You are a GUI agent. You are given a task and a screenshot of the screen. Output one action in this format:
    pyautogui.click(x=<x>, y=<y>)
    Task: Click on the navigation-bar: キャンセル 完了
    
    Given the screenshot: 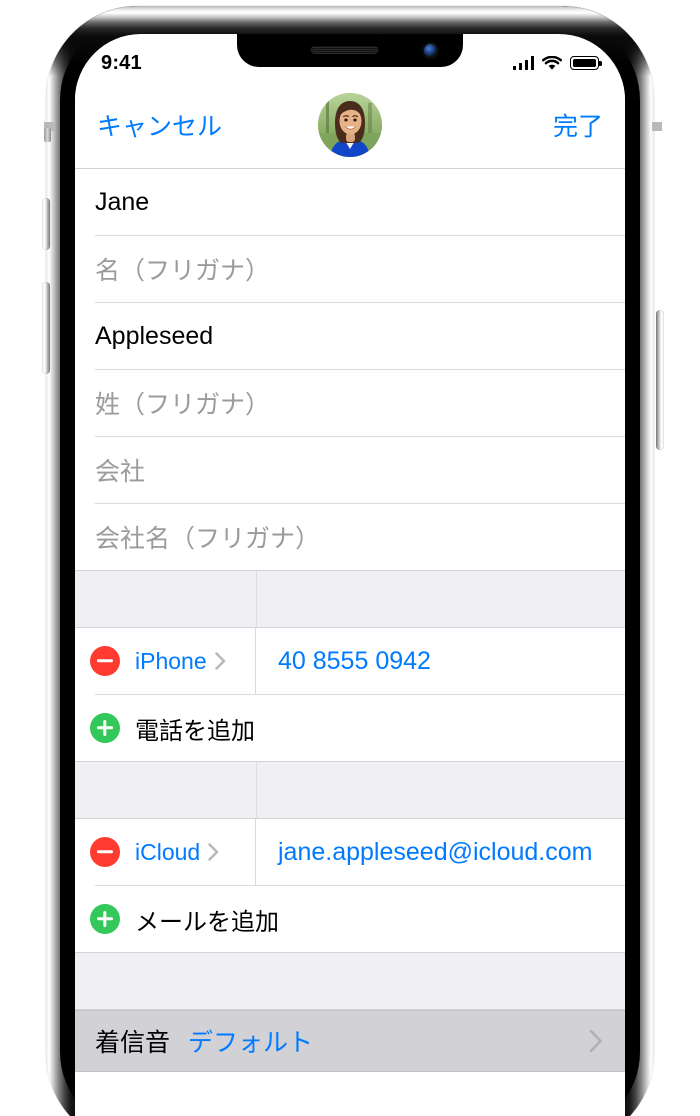 What is the action you would take?
    pyautogui.click(x=350, y=125)
    